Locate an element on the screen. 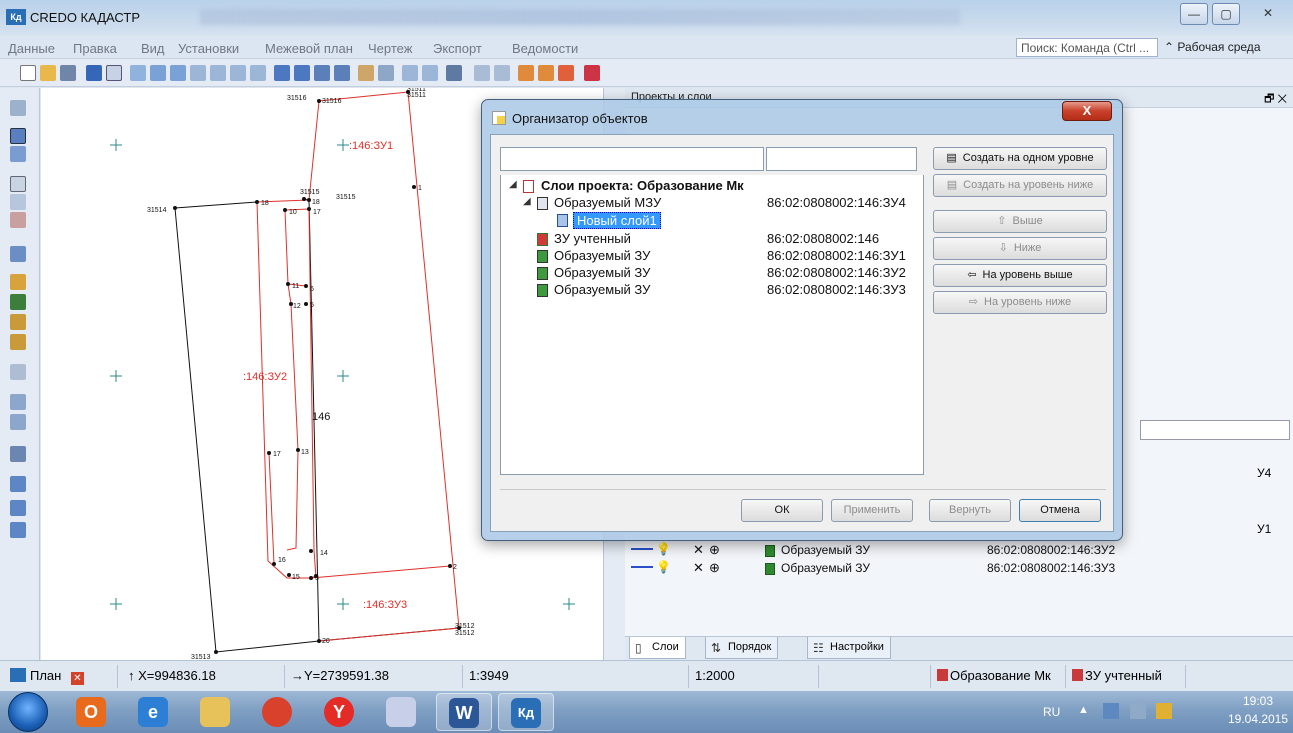 The width and height of the screenshot is (1293, 733). marker-d-icon is located at coordinates (18, 484).